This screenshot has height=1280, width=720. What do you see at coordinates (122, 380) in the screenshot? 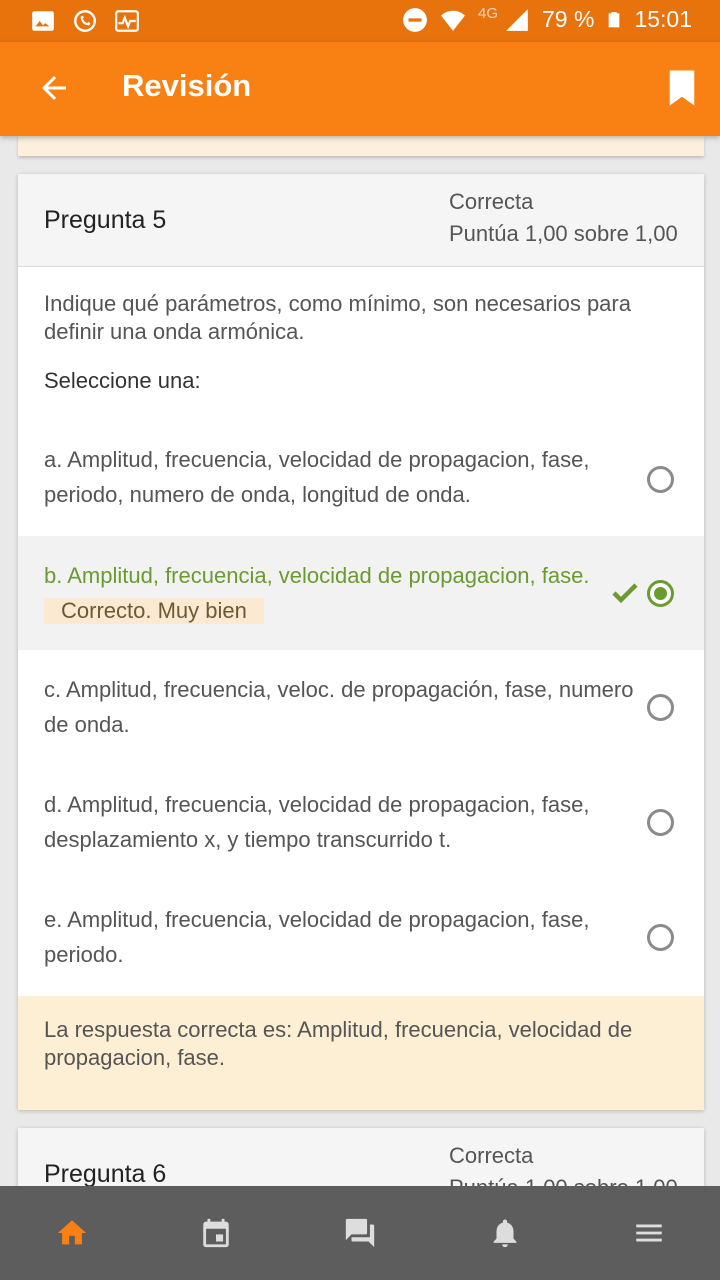
I see `question-prompt: Seleccione una:` at bounding box center [122, 380].